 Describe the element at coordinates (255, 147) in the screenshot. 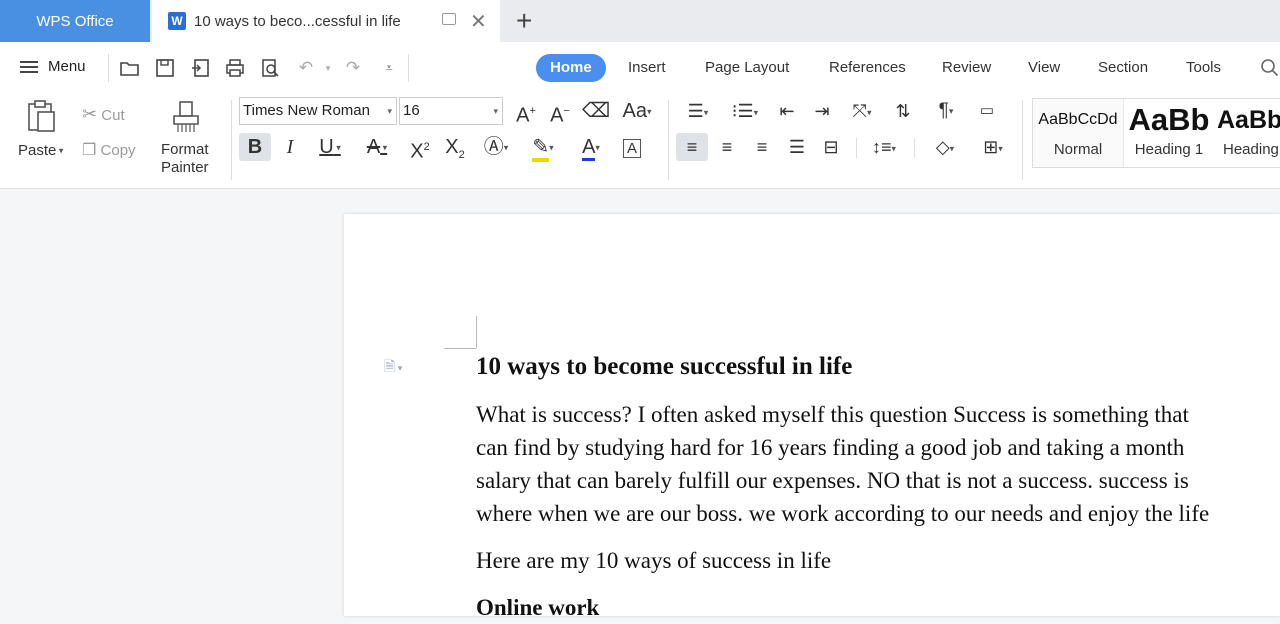

I see `bold-icon: B` at that location.